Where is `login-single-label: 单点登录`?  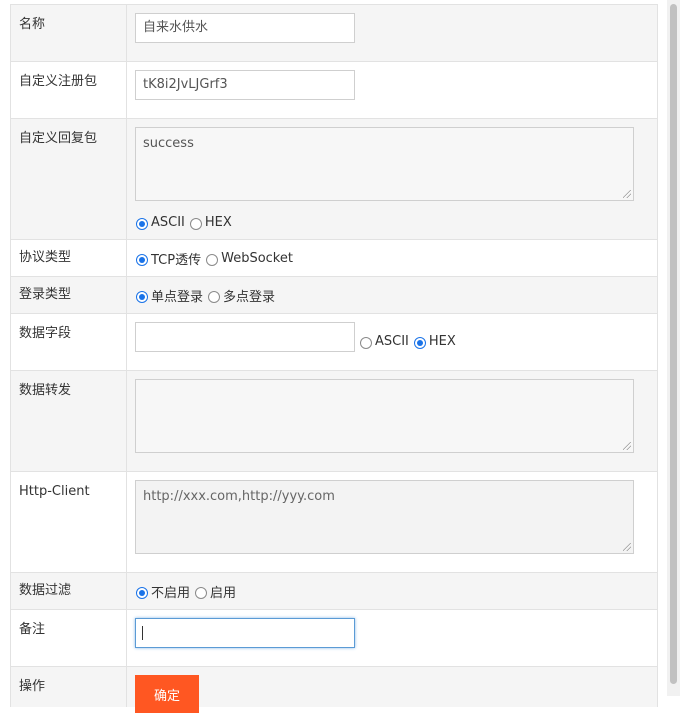 login-single-label: 单点登录 is located at coordinates (177, 297).